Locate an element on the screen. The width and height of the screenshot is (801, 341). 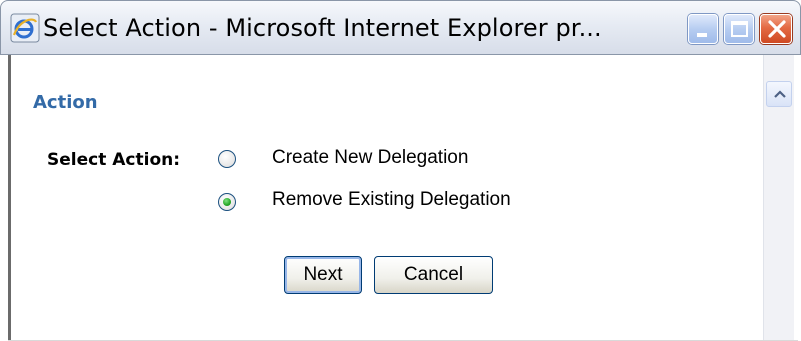
radio-selected-dot is located at coordinates (227, 202).